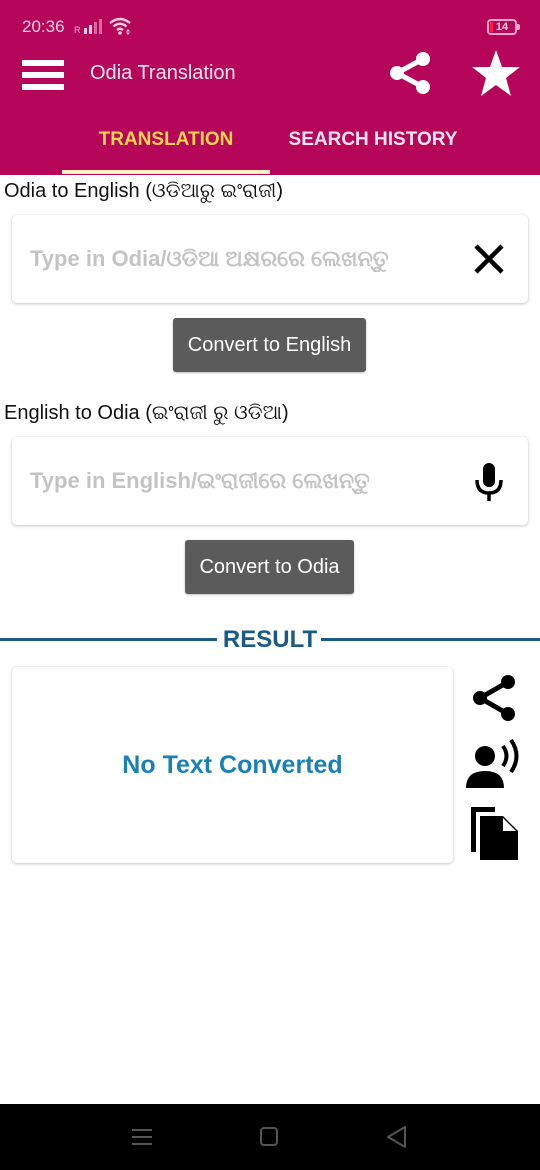 This screenshot has width=540, height=1170. Describe the element at coordinates (142, 1137) in the screenshot. I see `recents-icon` at that location.